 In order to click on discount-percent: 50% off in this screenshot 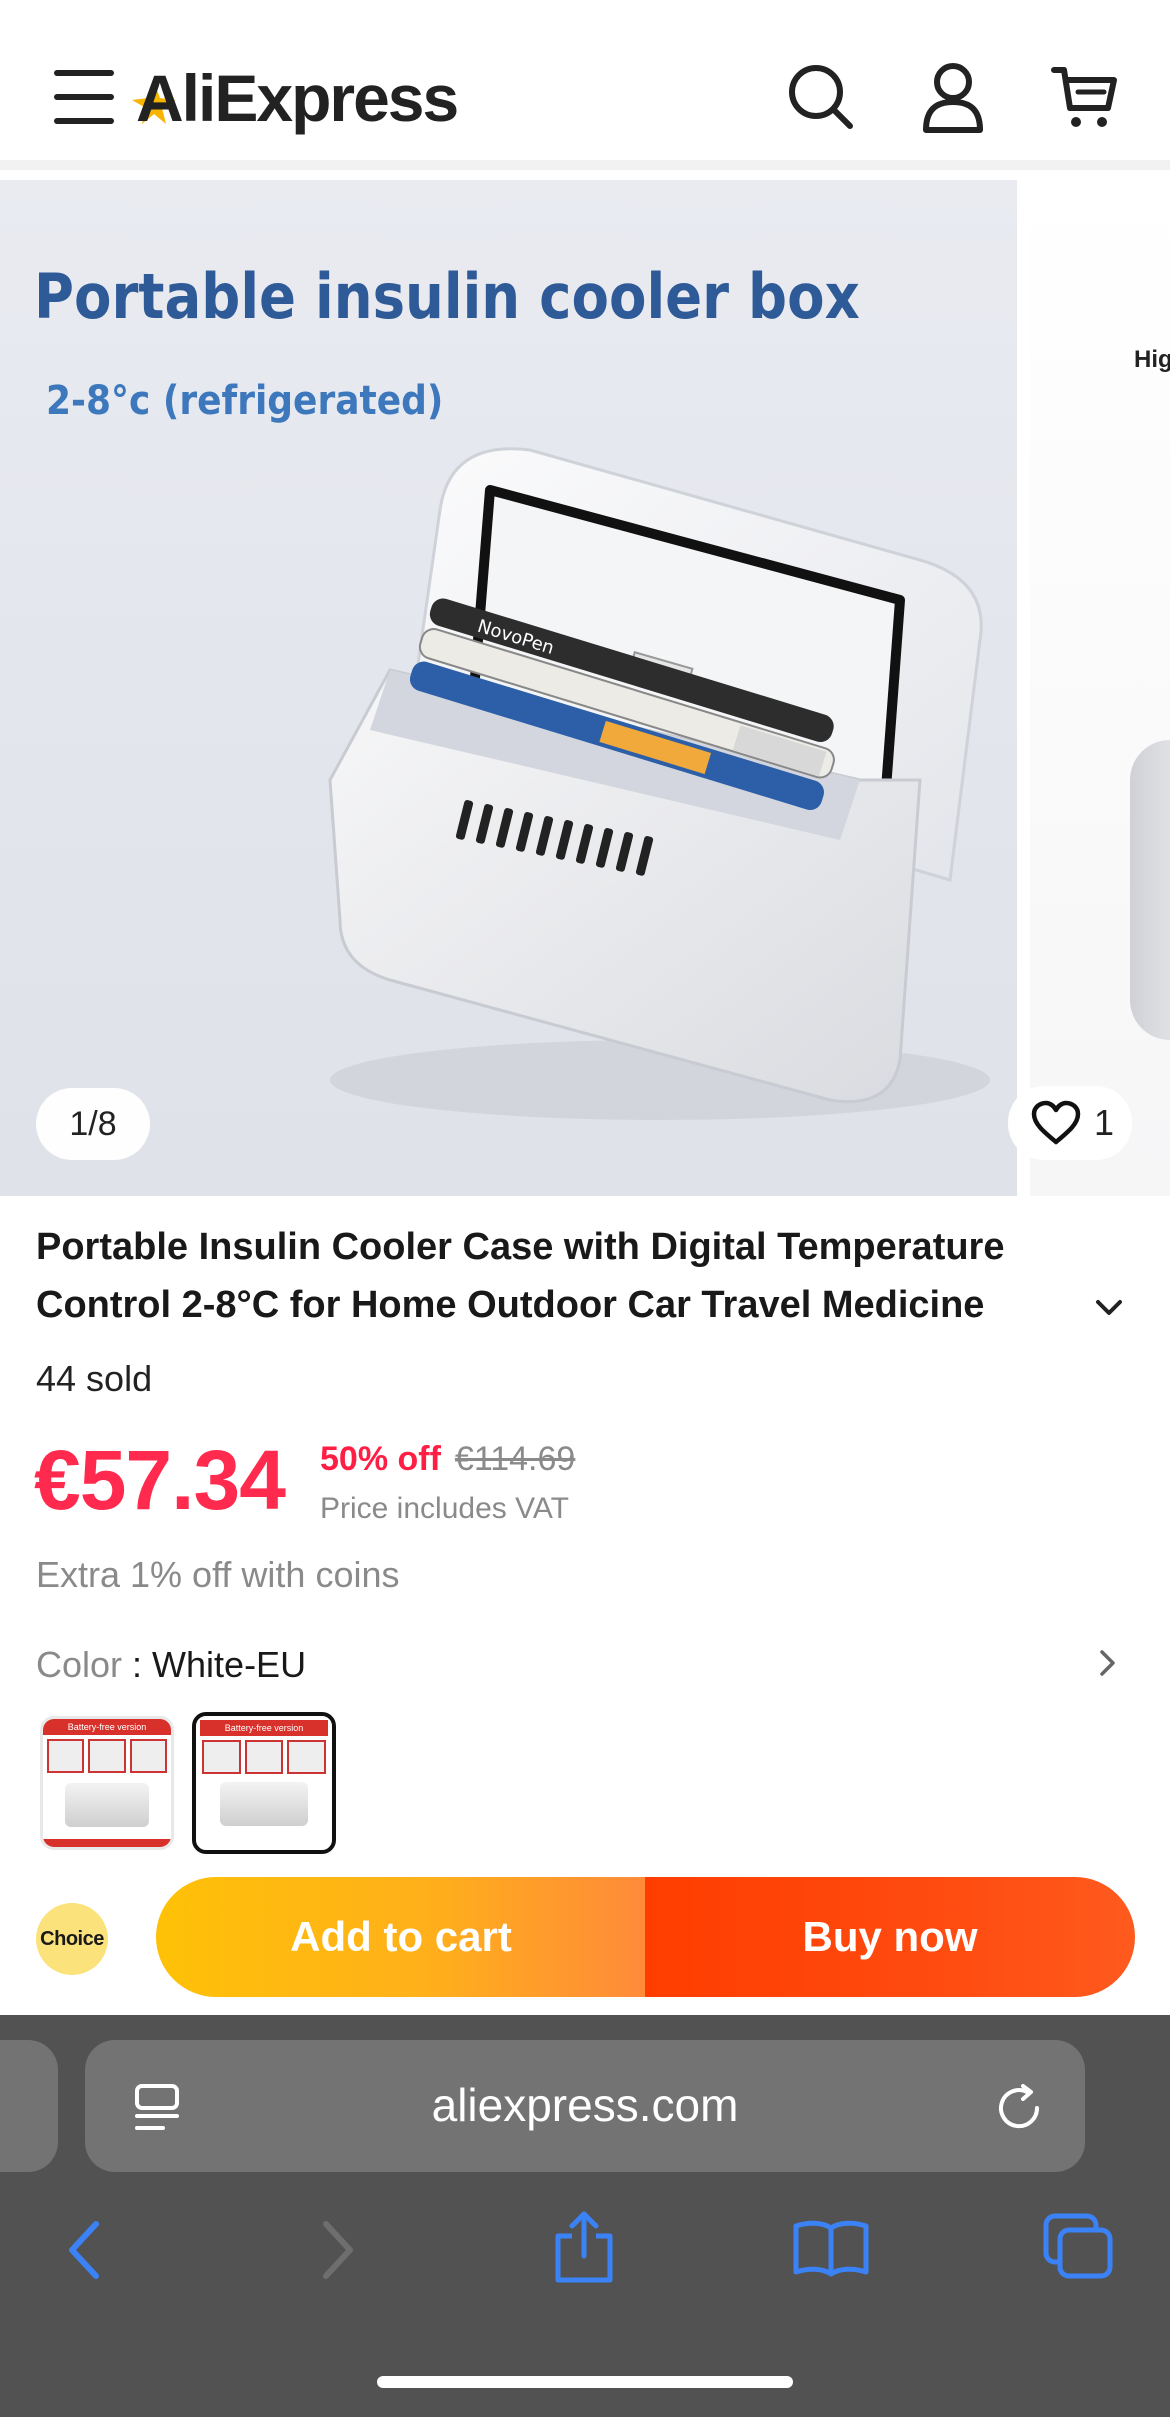, I will do `click(380, 1459)`.